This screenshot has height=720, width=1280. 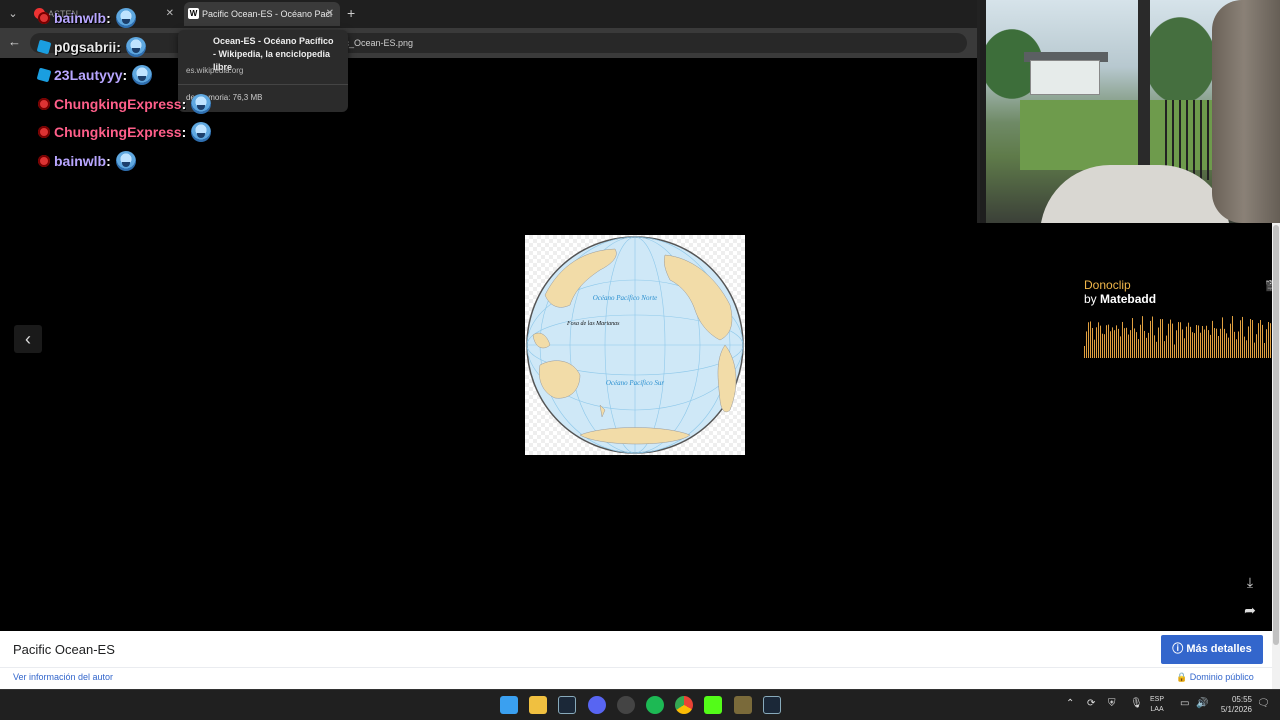 I want to click on map-label-south: Océano Pacífico Sur, so click(x=635, y=383).